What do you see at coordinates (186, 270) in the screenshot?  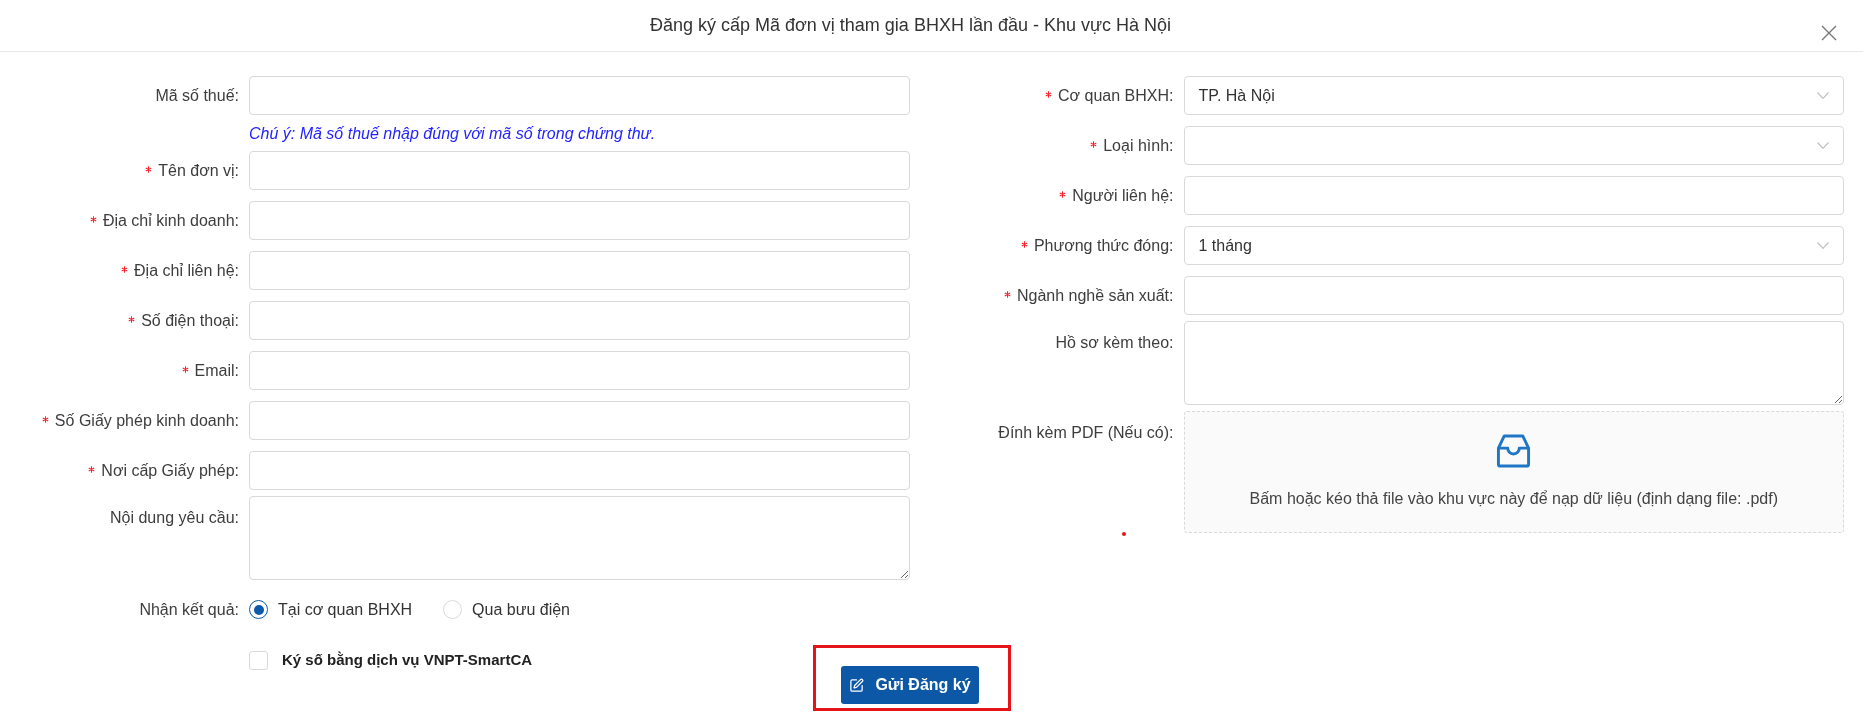 I see `field-label: Địa chỉ liên hệ:` at bounding box center [186, 270].